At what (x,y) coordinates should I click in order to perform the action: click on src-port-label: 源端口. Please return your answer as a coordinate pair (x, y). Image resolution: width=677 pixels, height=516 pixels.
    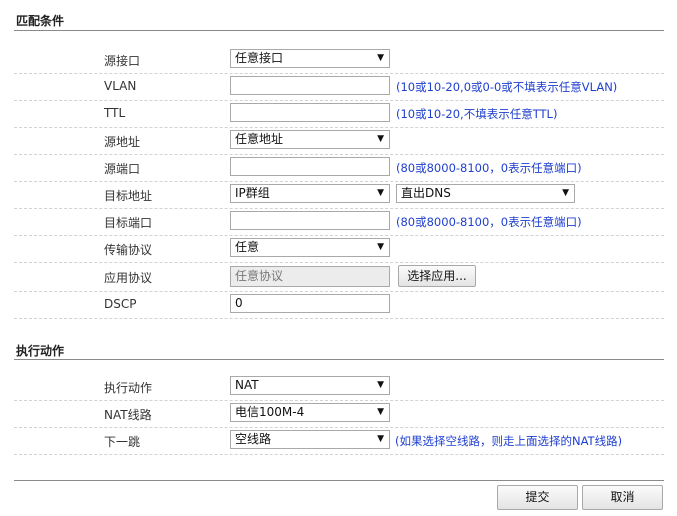
    Looking at the image, I should click on (122, 169).